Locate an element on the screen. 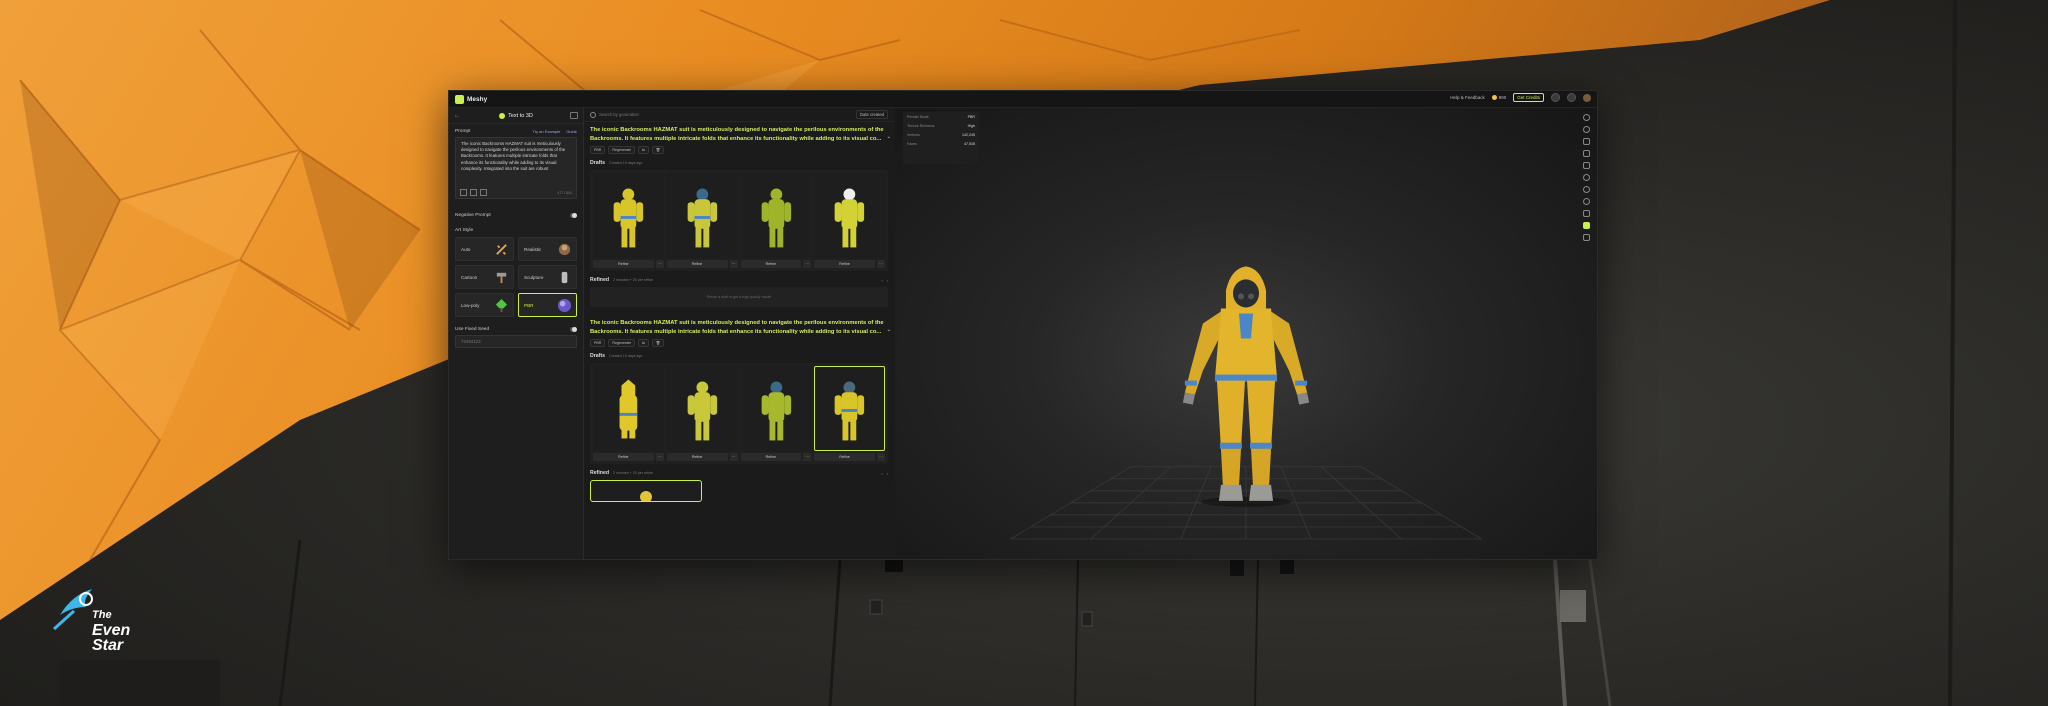  low-poly-style-thumb is located at coordinates (501, 305).